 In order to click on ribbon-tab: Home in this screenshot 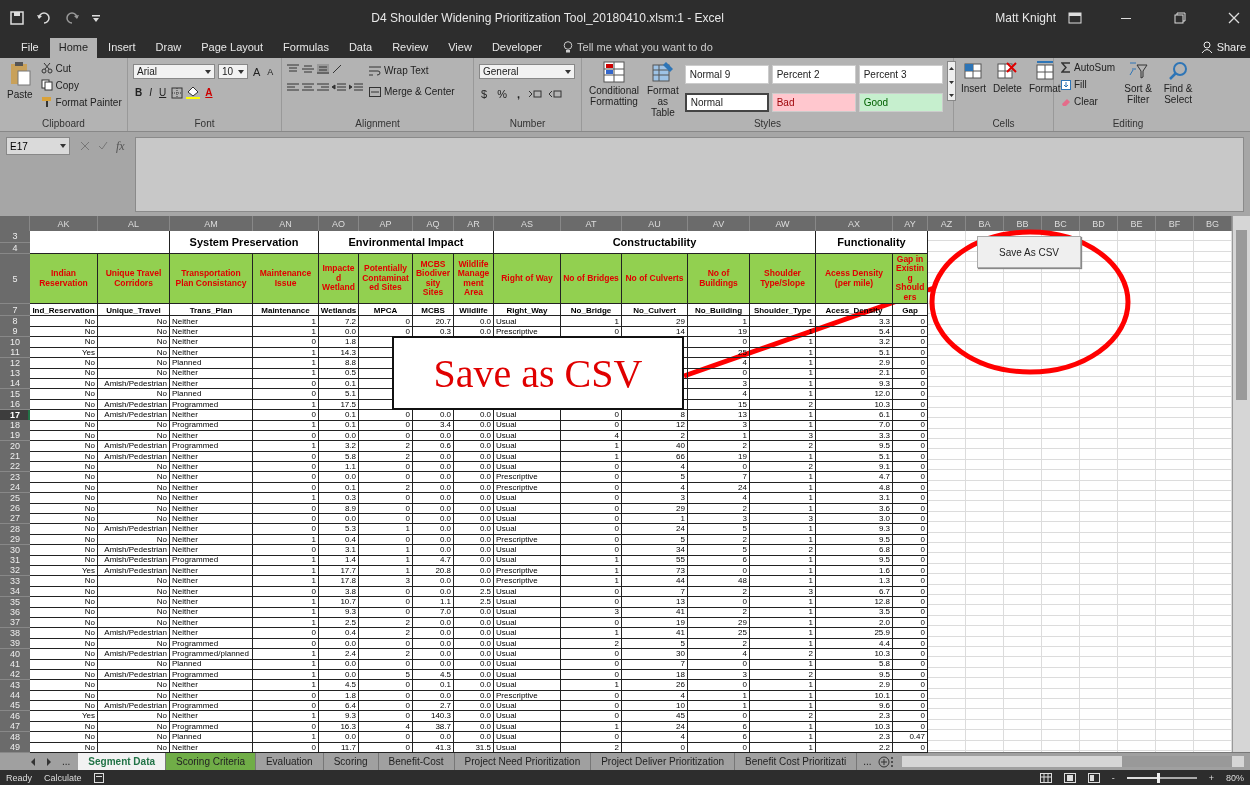, I will do `click(73, 48)`.